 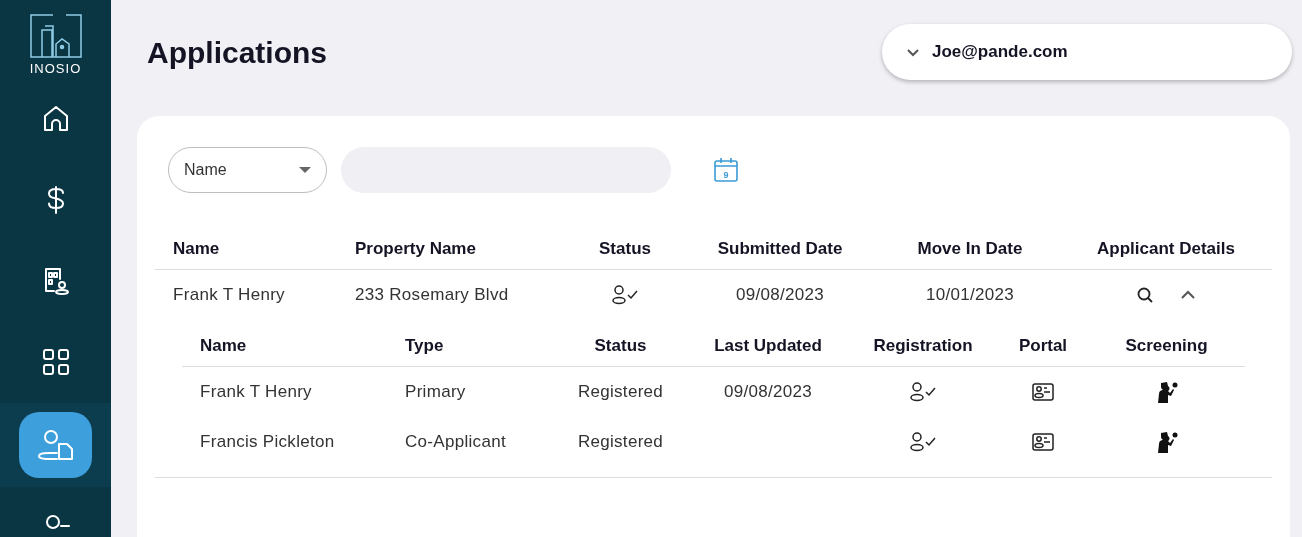 What do you see at coordinates (424, 346) in the screenshot?
I see `column-header: Type` at bounding box center [424, 346].